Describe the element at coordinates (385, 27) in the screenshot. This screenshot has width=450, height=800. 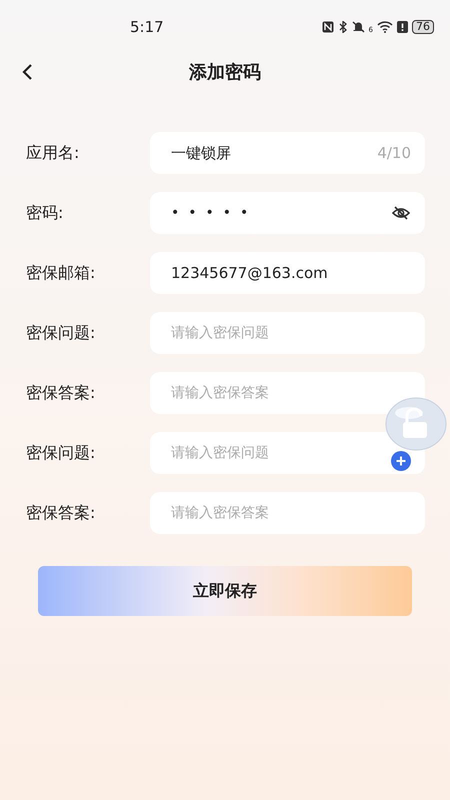
I see `wifi-icon` at that location.